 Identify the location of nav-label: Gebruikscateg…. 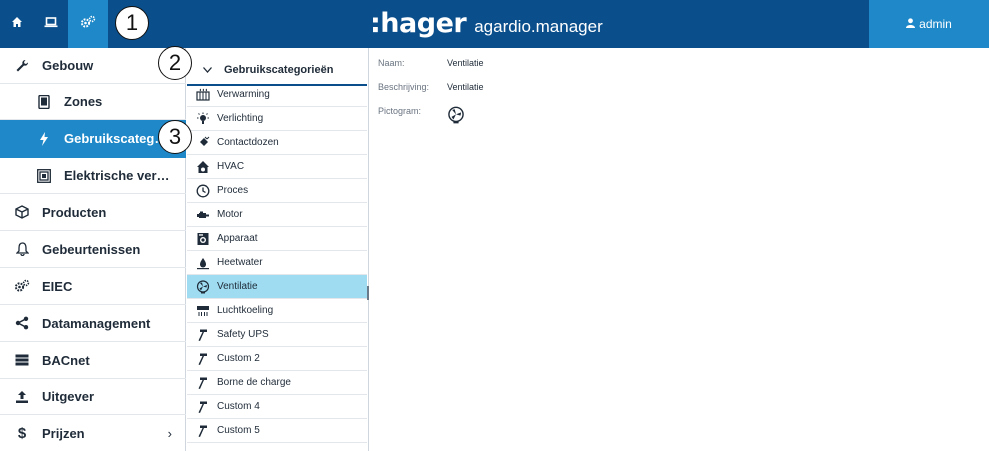
(116, 138).